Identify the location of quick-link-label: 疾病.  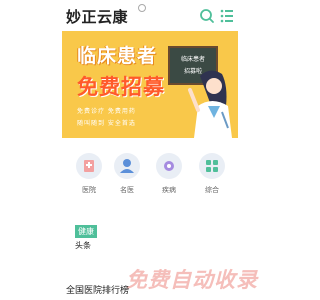
(169, 190).